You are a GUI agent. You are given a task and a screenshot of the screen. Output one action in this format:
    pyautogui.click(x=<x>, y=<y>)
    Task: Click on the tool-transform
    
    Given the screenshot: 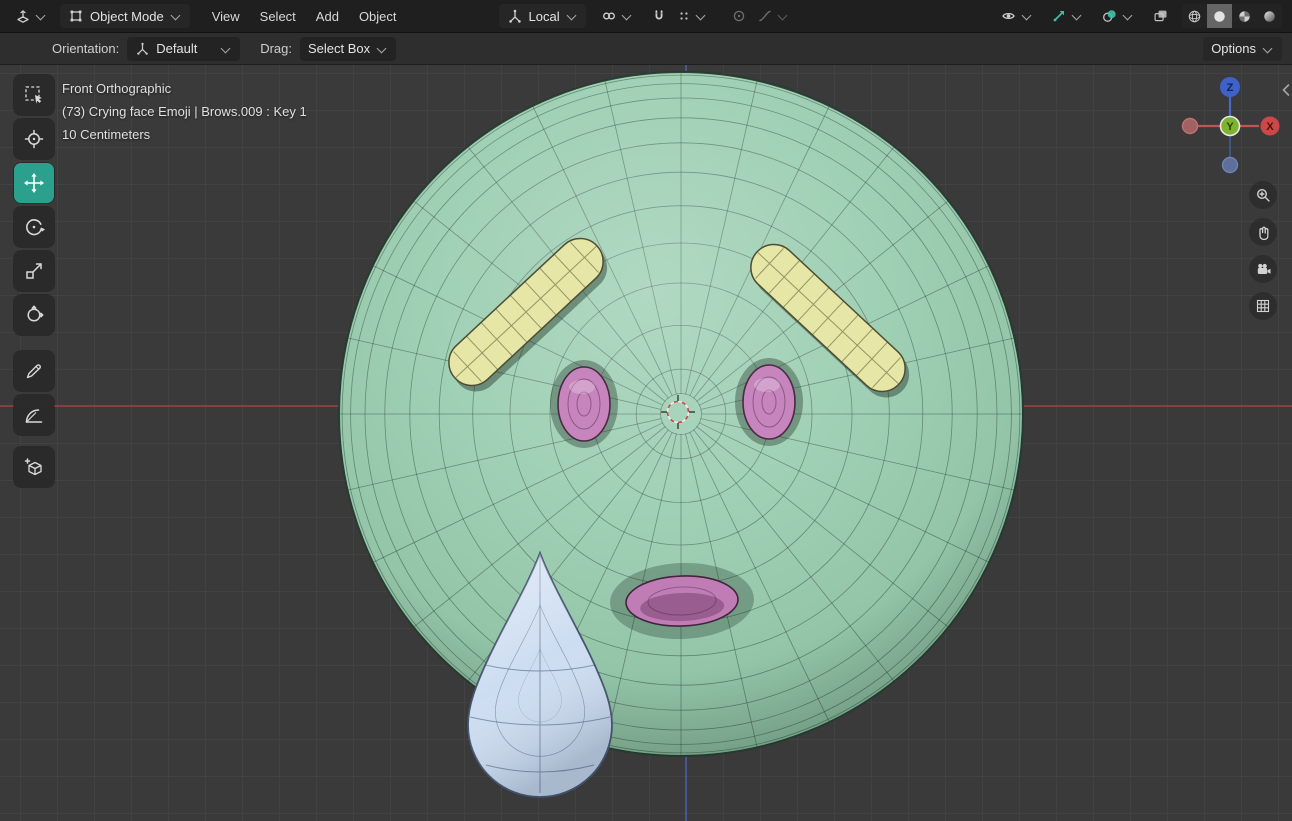 What is the action you would take?
    pyautogui.click(x=34, y=315)
    